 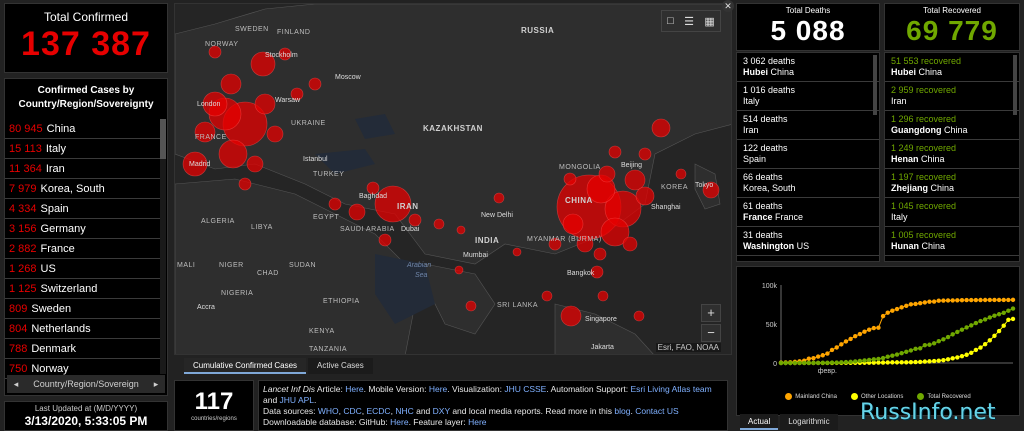 I want to click on country-list-item: 80 945 China, so click(x=83, y=129).